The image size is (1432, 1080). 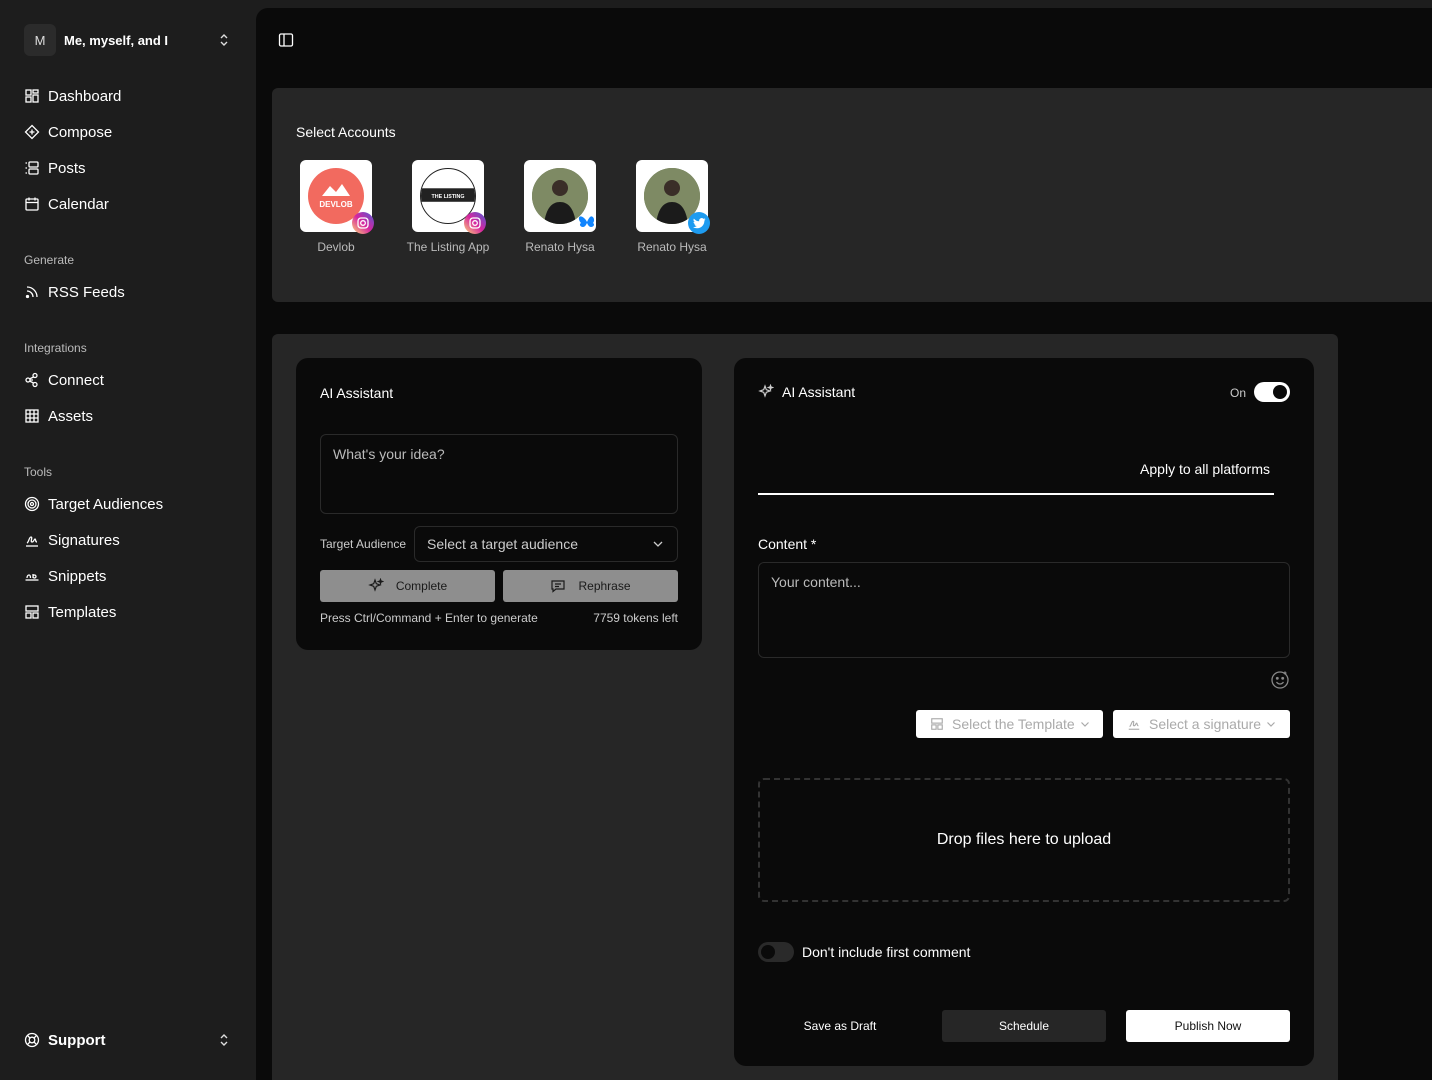 I want to click on sidebar-item-calendar: Calendar, so click(x=131, y=204).